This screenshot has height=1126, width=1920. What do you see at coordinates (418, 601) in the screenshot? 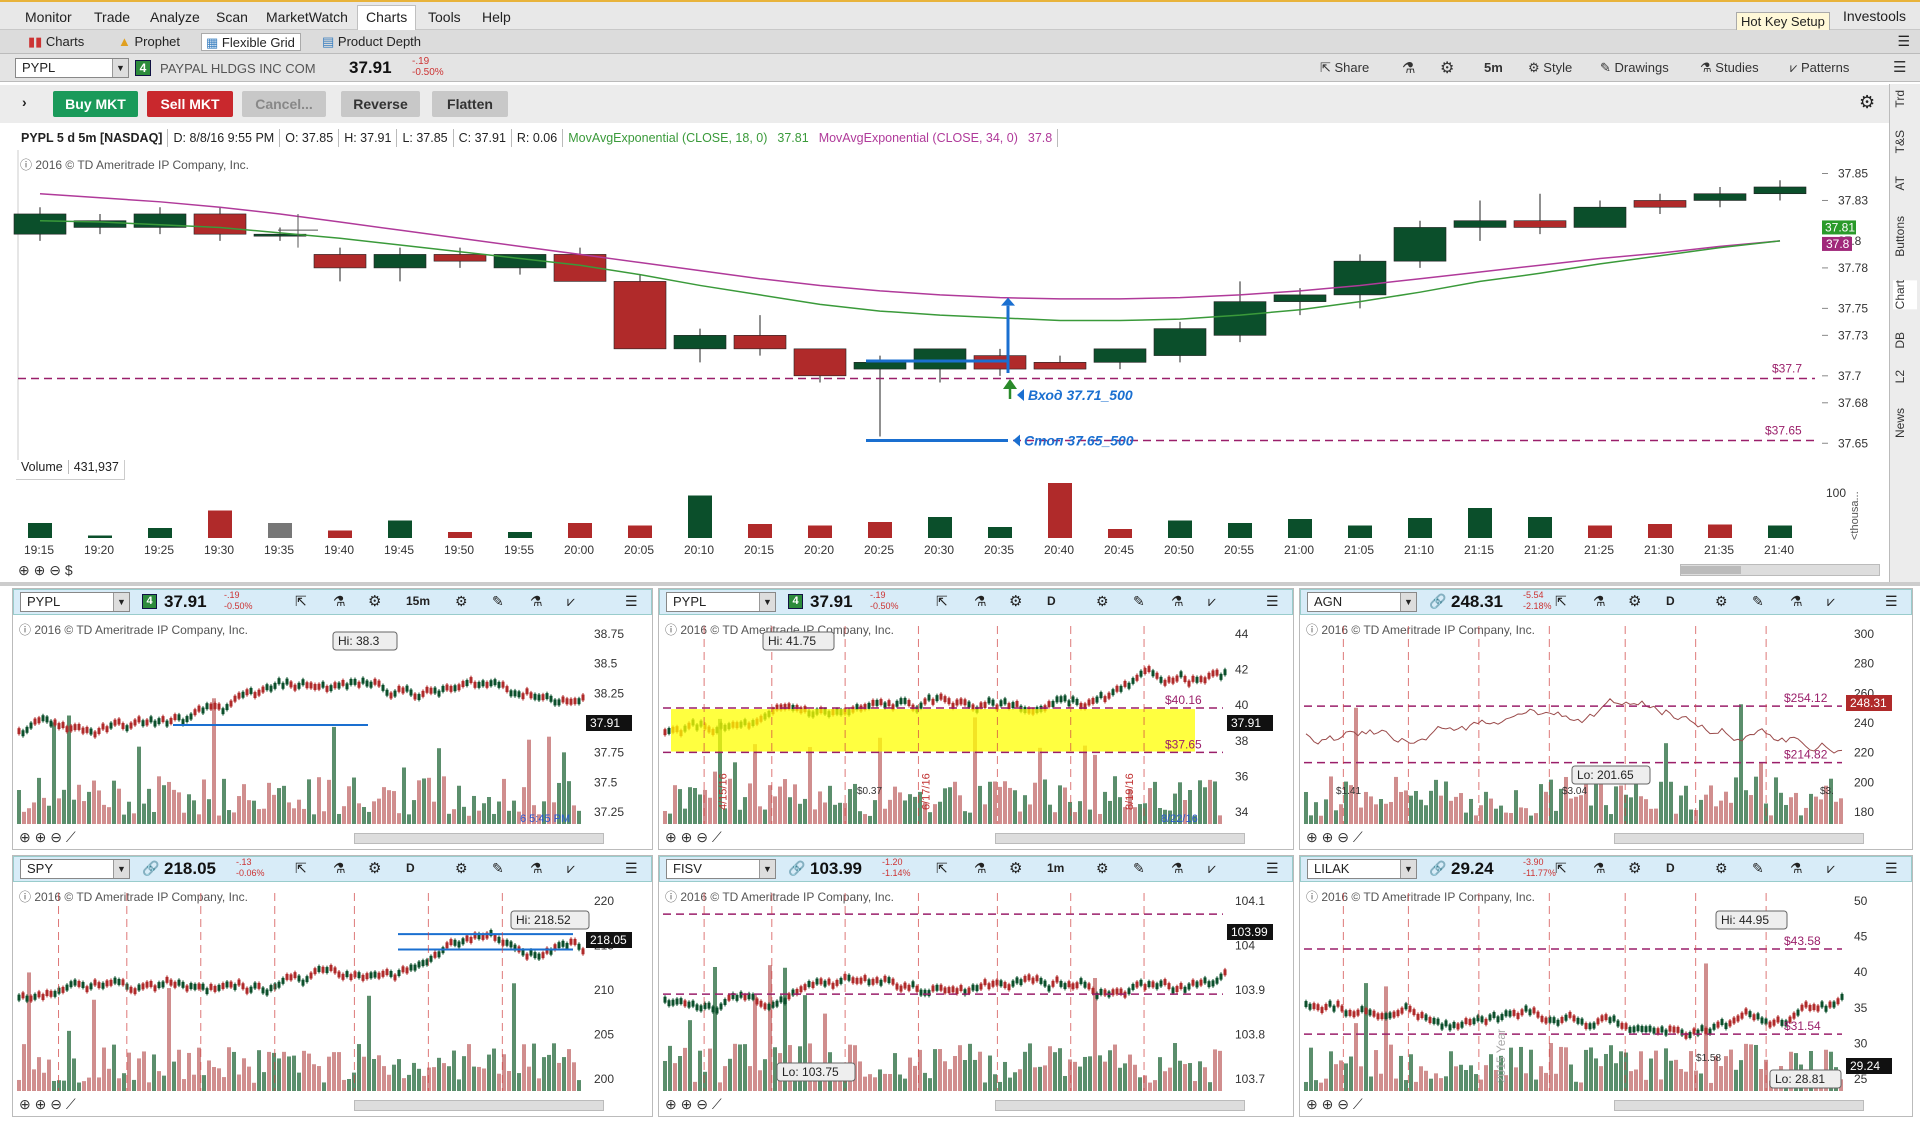
I see `timeframe-button: 15m` at bounding box center [418, 601].